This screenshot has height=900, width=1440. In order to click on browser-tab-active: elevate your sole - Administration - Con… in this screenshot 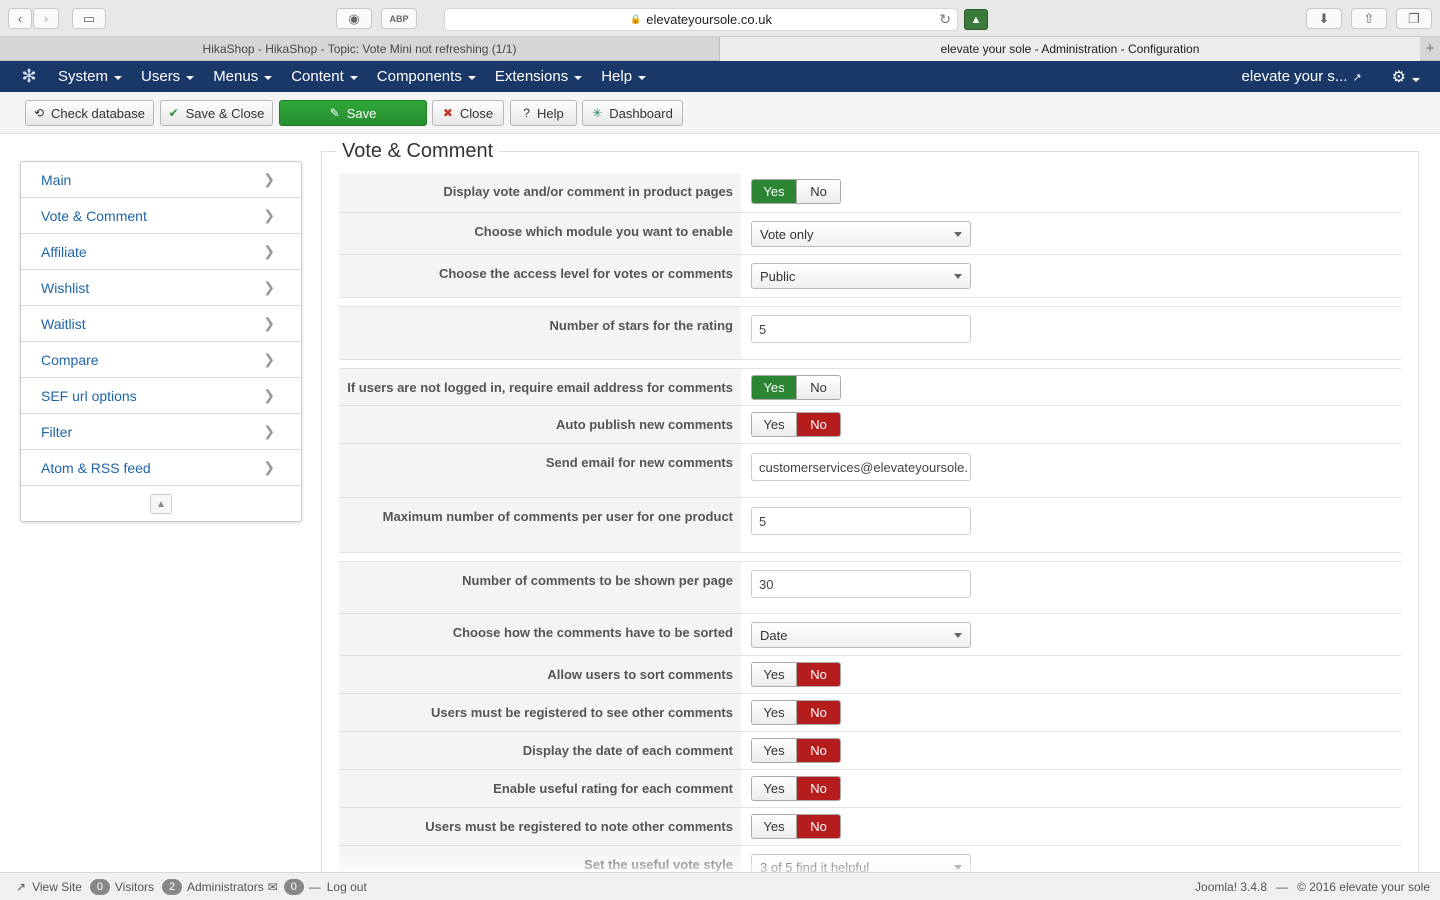, I will do `click(1070, 49)`.